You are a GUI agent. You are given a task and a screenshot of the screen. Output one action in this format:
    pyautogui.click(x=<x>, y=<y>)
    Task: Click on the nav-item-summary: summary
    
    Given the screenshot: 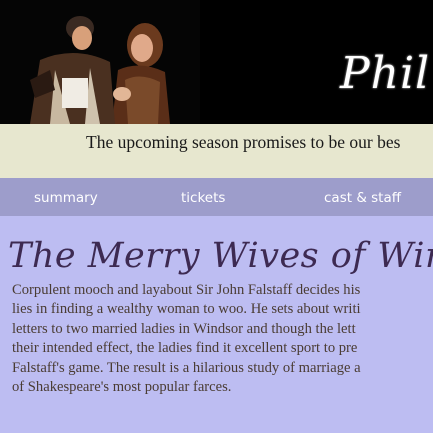 What is the action you would take?
    pyautogui.click(x=66, y=198)
    